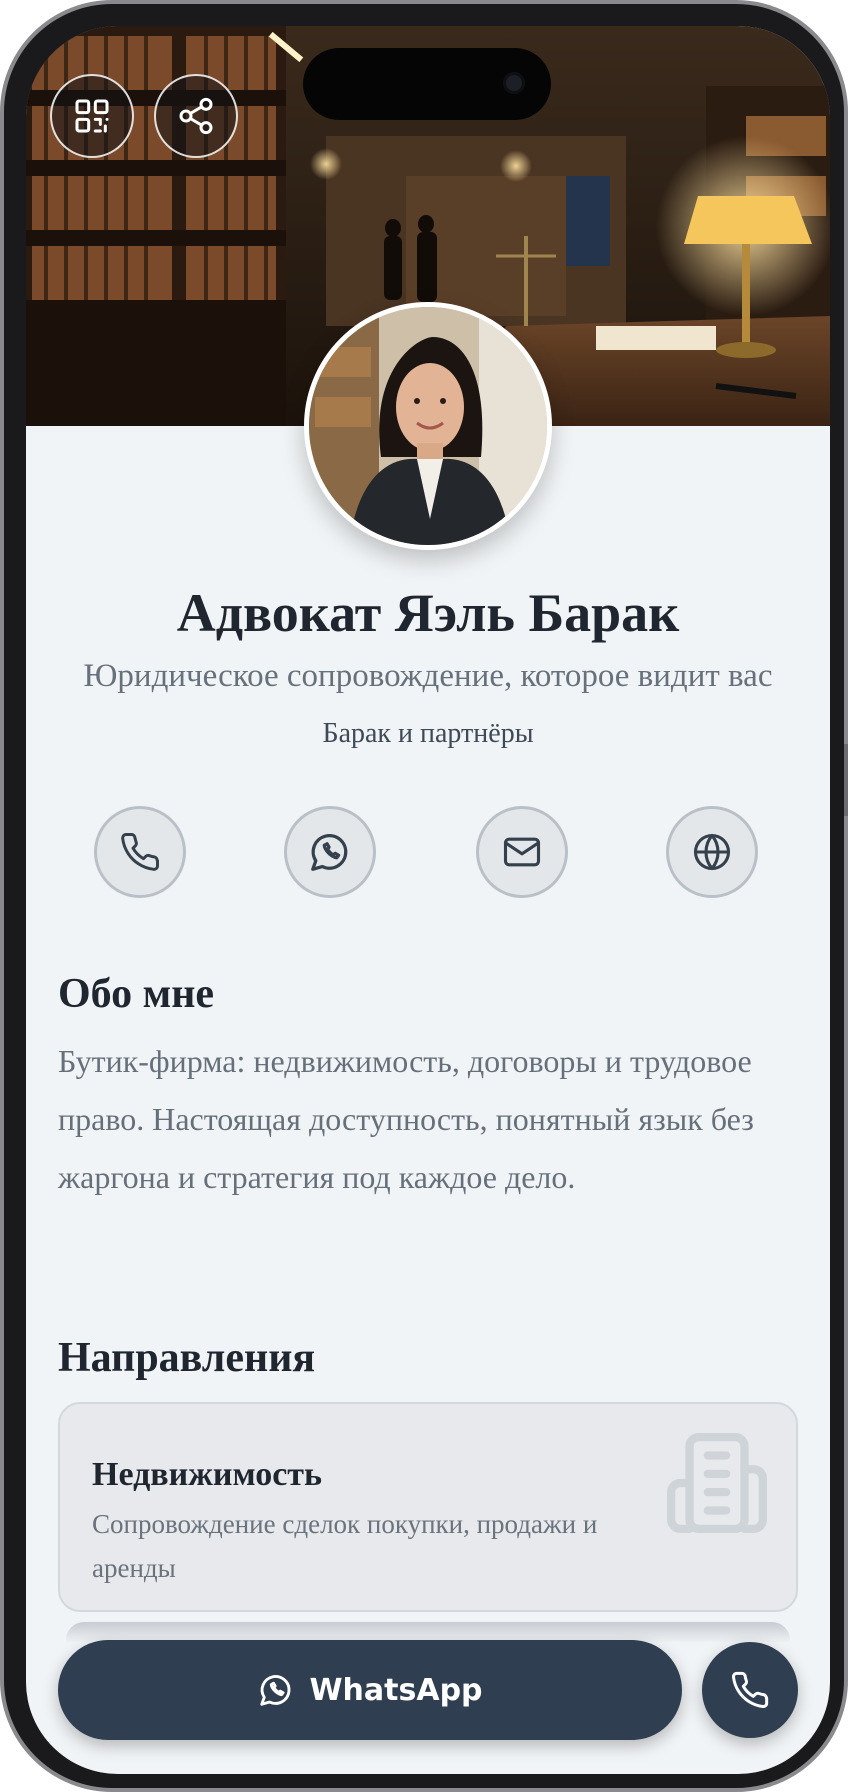 Image resolution: width=848 pixels, height=1792 pixels. I want to click on about-title: Обо мне, so click(136, 994).